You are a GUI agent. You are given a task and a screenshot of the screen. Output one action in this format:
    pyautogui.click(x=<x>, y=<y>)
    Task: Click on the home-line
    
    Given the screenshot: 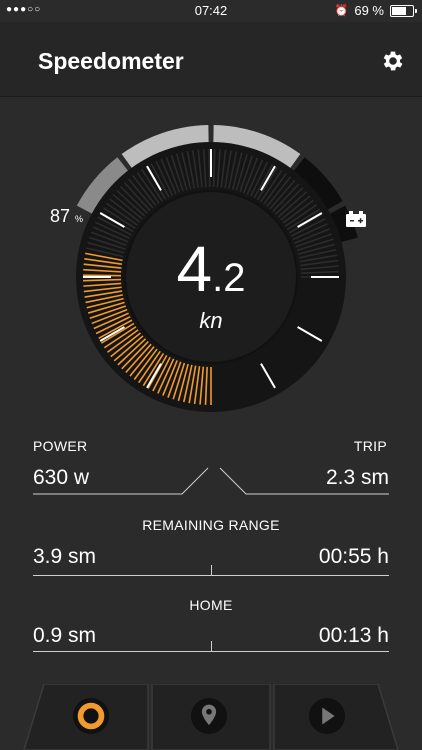 What is the action you would take?
    pyautogui.click(x=211, y=651)
    